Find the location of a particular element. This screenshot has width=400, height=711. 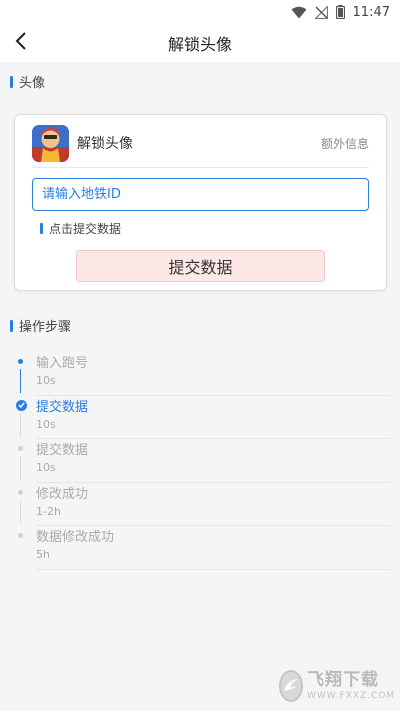

wifi-icon is located at coordinates (299, 12).